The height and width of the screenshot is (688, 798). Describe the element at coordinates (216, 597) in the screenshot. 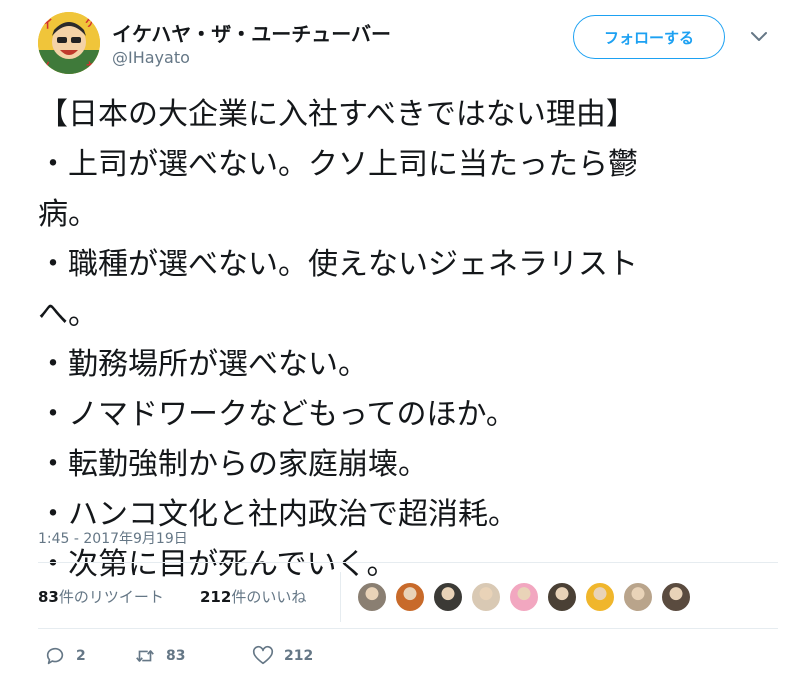

I see `likes-count: 212` at that location.